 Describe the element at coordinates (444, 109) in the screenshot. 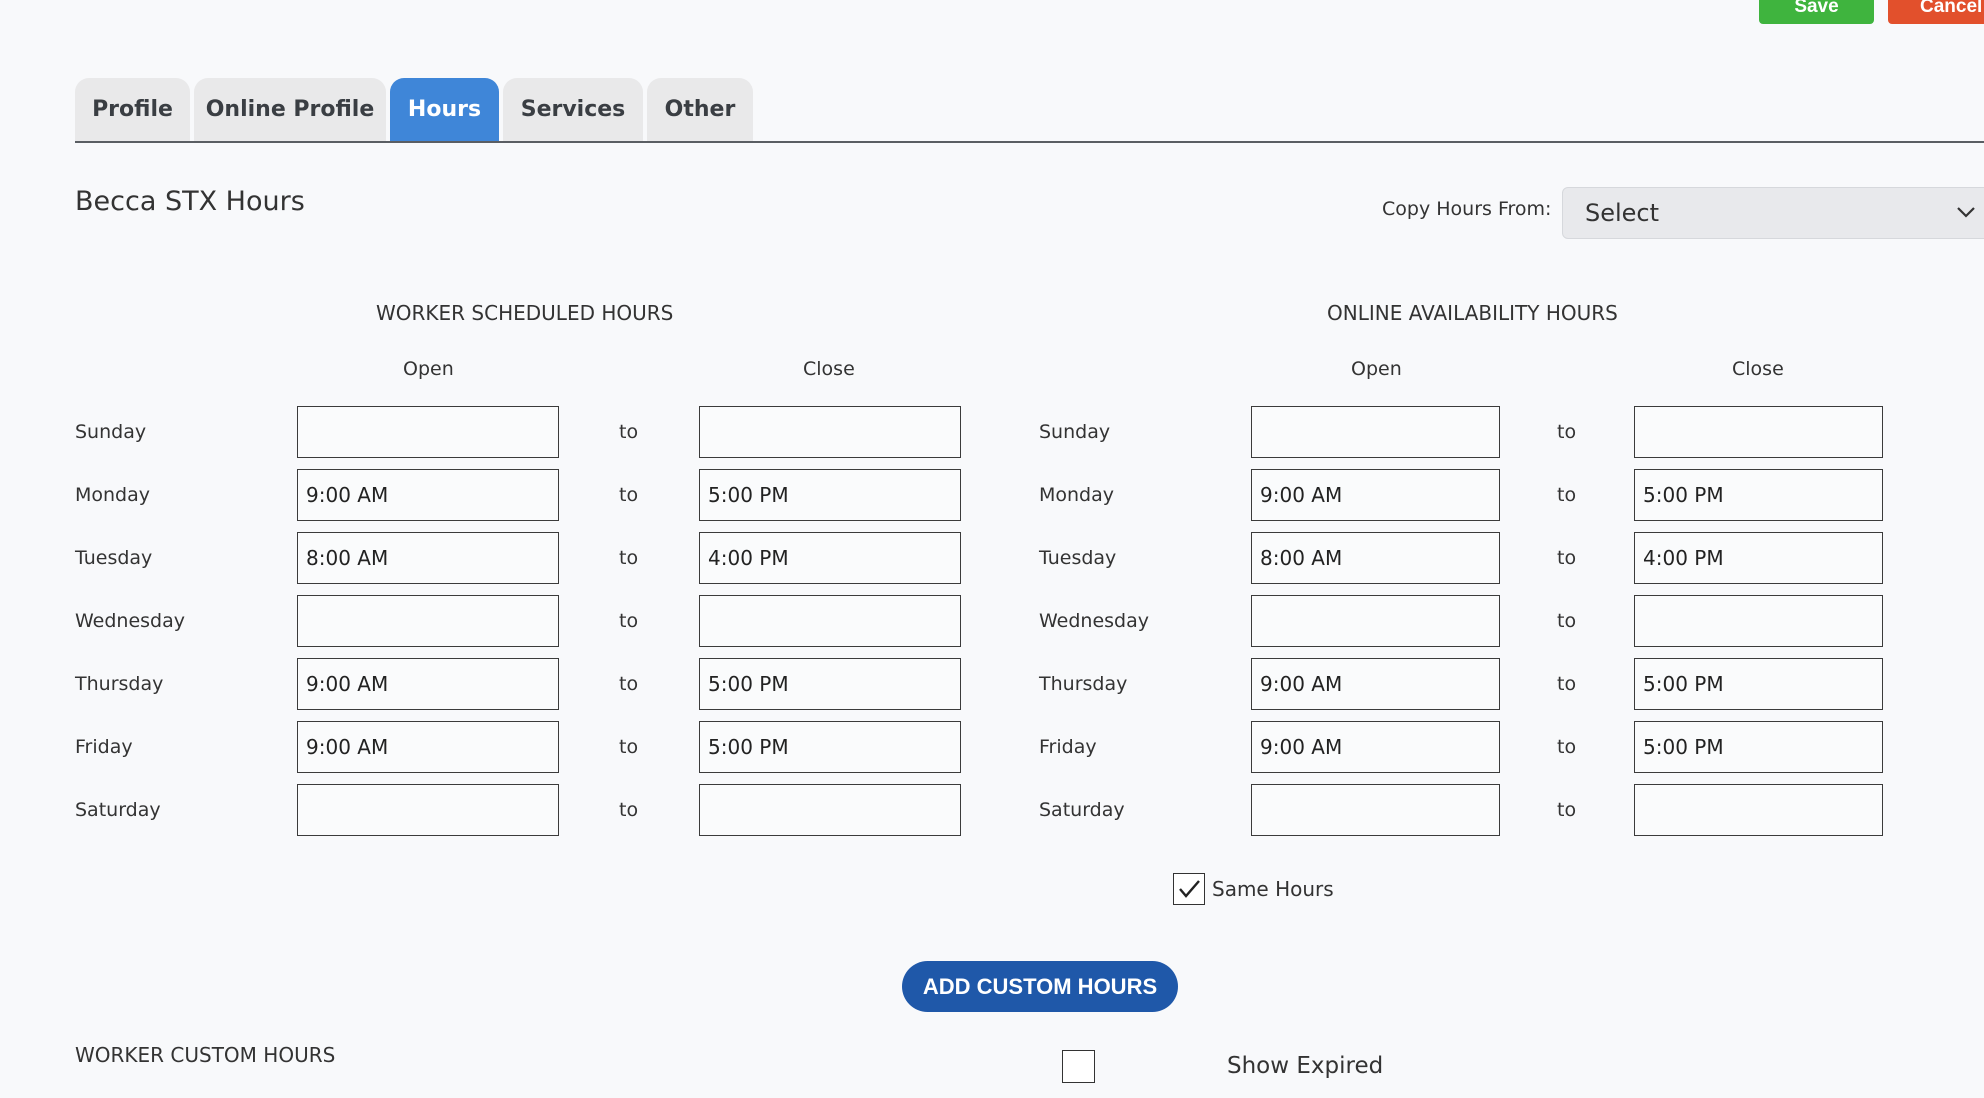

I see `tab-hours: Hours` at that location.